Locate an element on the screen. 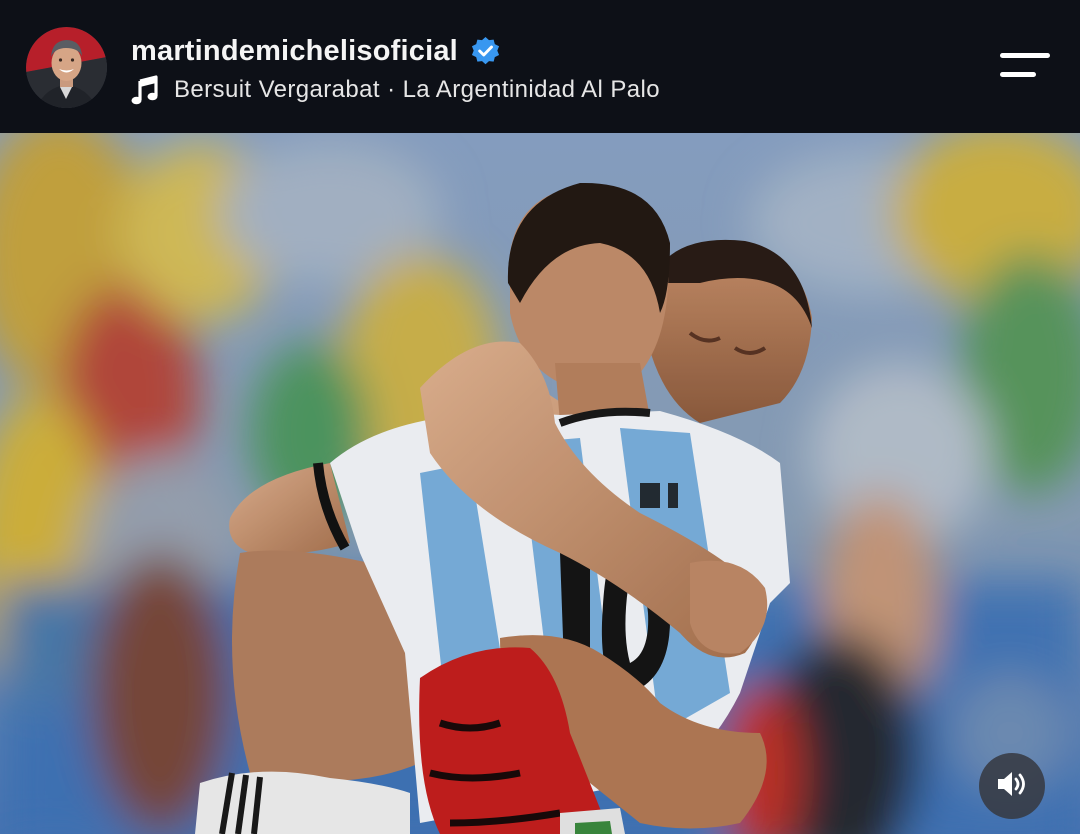 This screenshot has width=1080, height=834. avatar-image is located at coordinates (66, 67).